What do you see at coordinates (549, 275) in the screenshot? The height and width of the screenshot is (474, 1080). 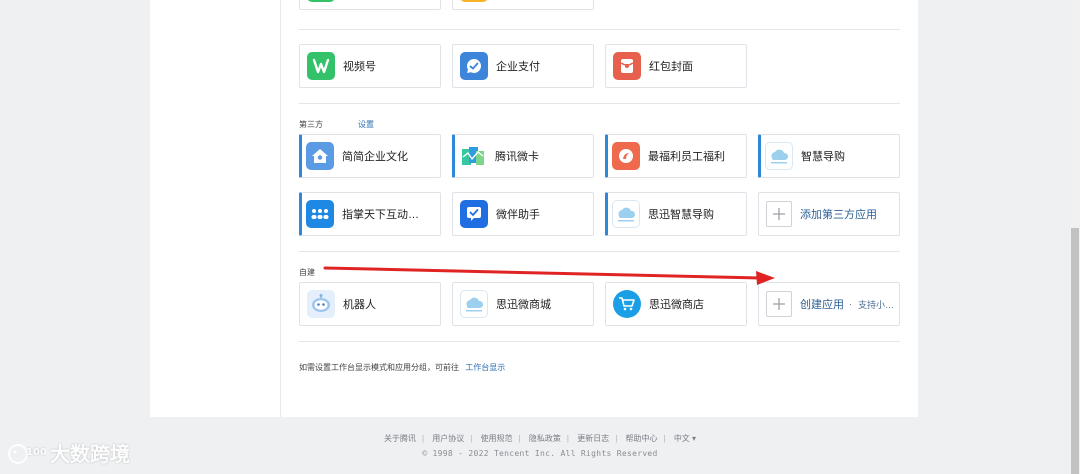 I see `annotation-arrow` at bounding box center [549, 275].